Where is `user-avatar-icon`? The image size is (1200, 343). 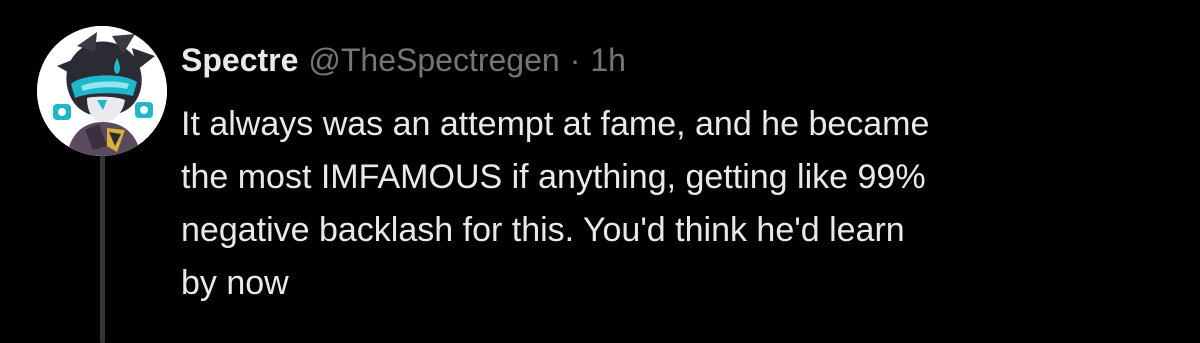 user-avatar-icon is located at coordinates (102, 91).